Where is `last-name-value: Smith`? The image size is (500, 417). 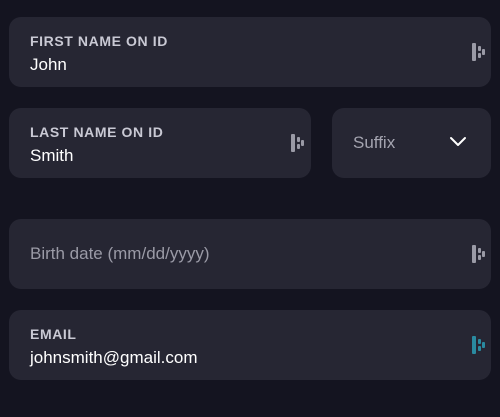 last-name-value: Smith is located at coordinates (52, 155).